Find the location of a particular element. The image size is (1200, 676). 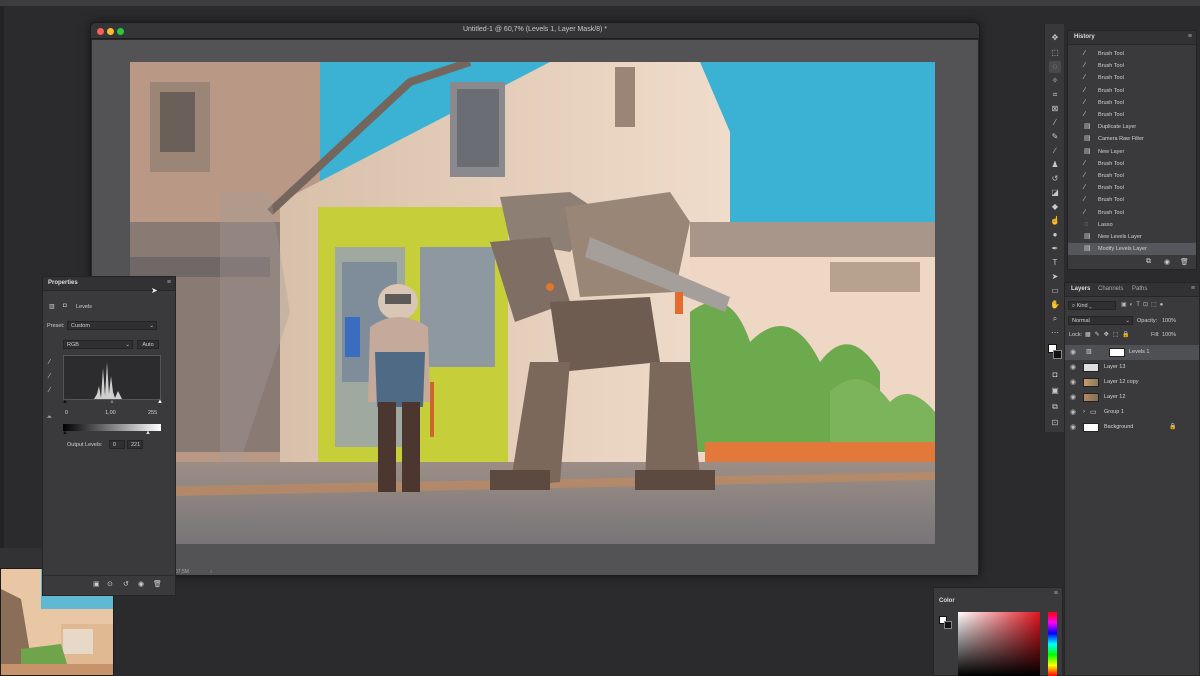

input-gamma-slider: ▲ is located at coordinates (112, 402).